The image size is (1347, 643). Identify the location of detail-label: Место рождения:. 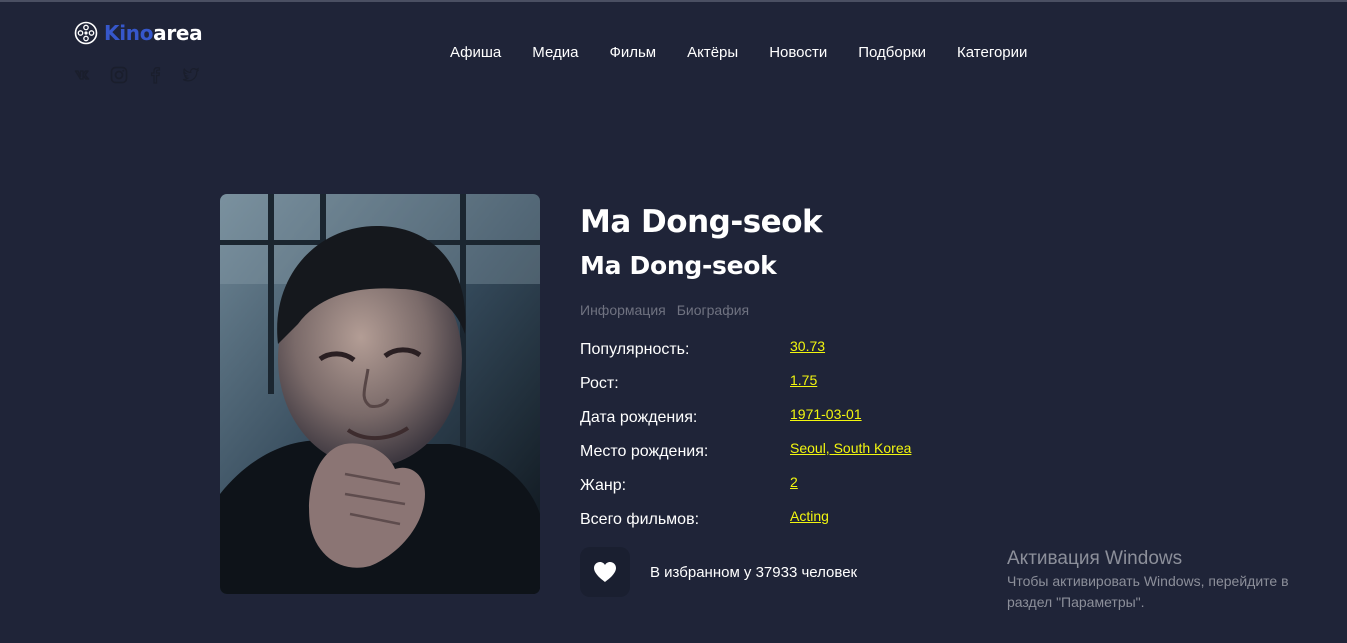
(644, 451).